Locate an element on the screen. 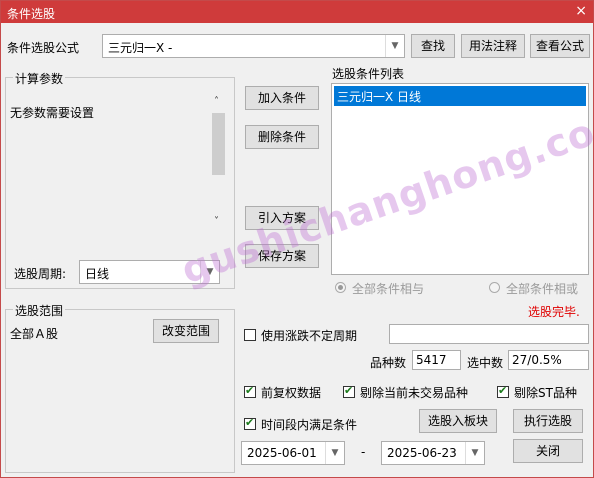 This screenshot has height=478, width=594. condition-item-text: 三元归一X 日线 is located at coordinates (379, 97).